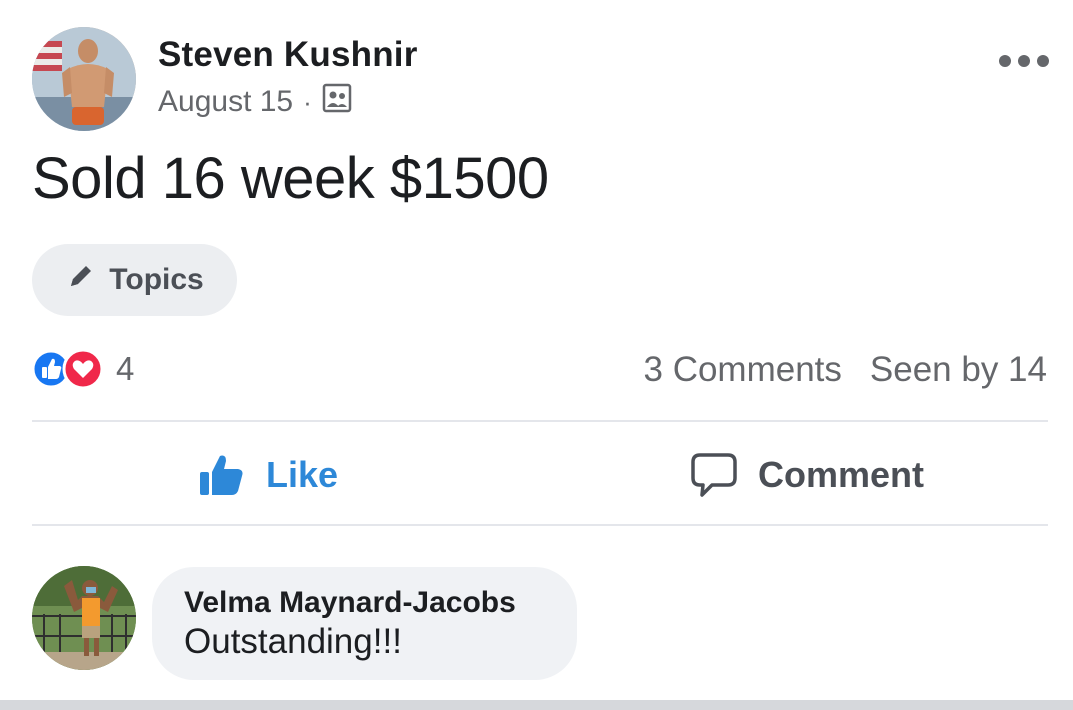  I want to click on comment-bubble: Velma Maynard-Jacobs Outstanding!!!, so click(364, 623).